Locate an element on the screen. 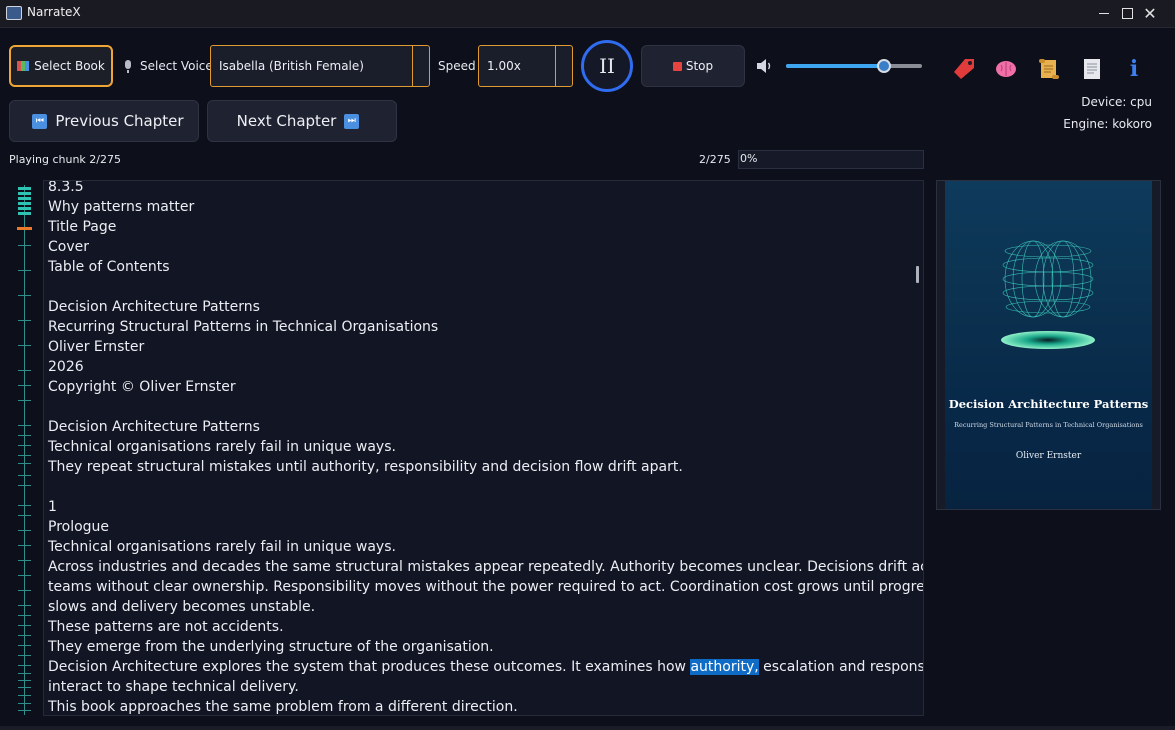  speed-label: Speed is located at coordinates (457, 66).